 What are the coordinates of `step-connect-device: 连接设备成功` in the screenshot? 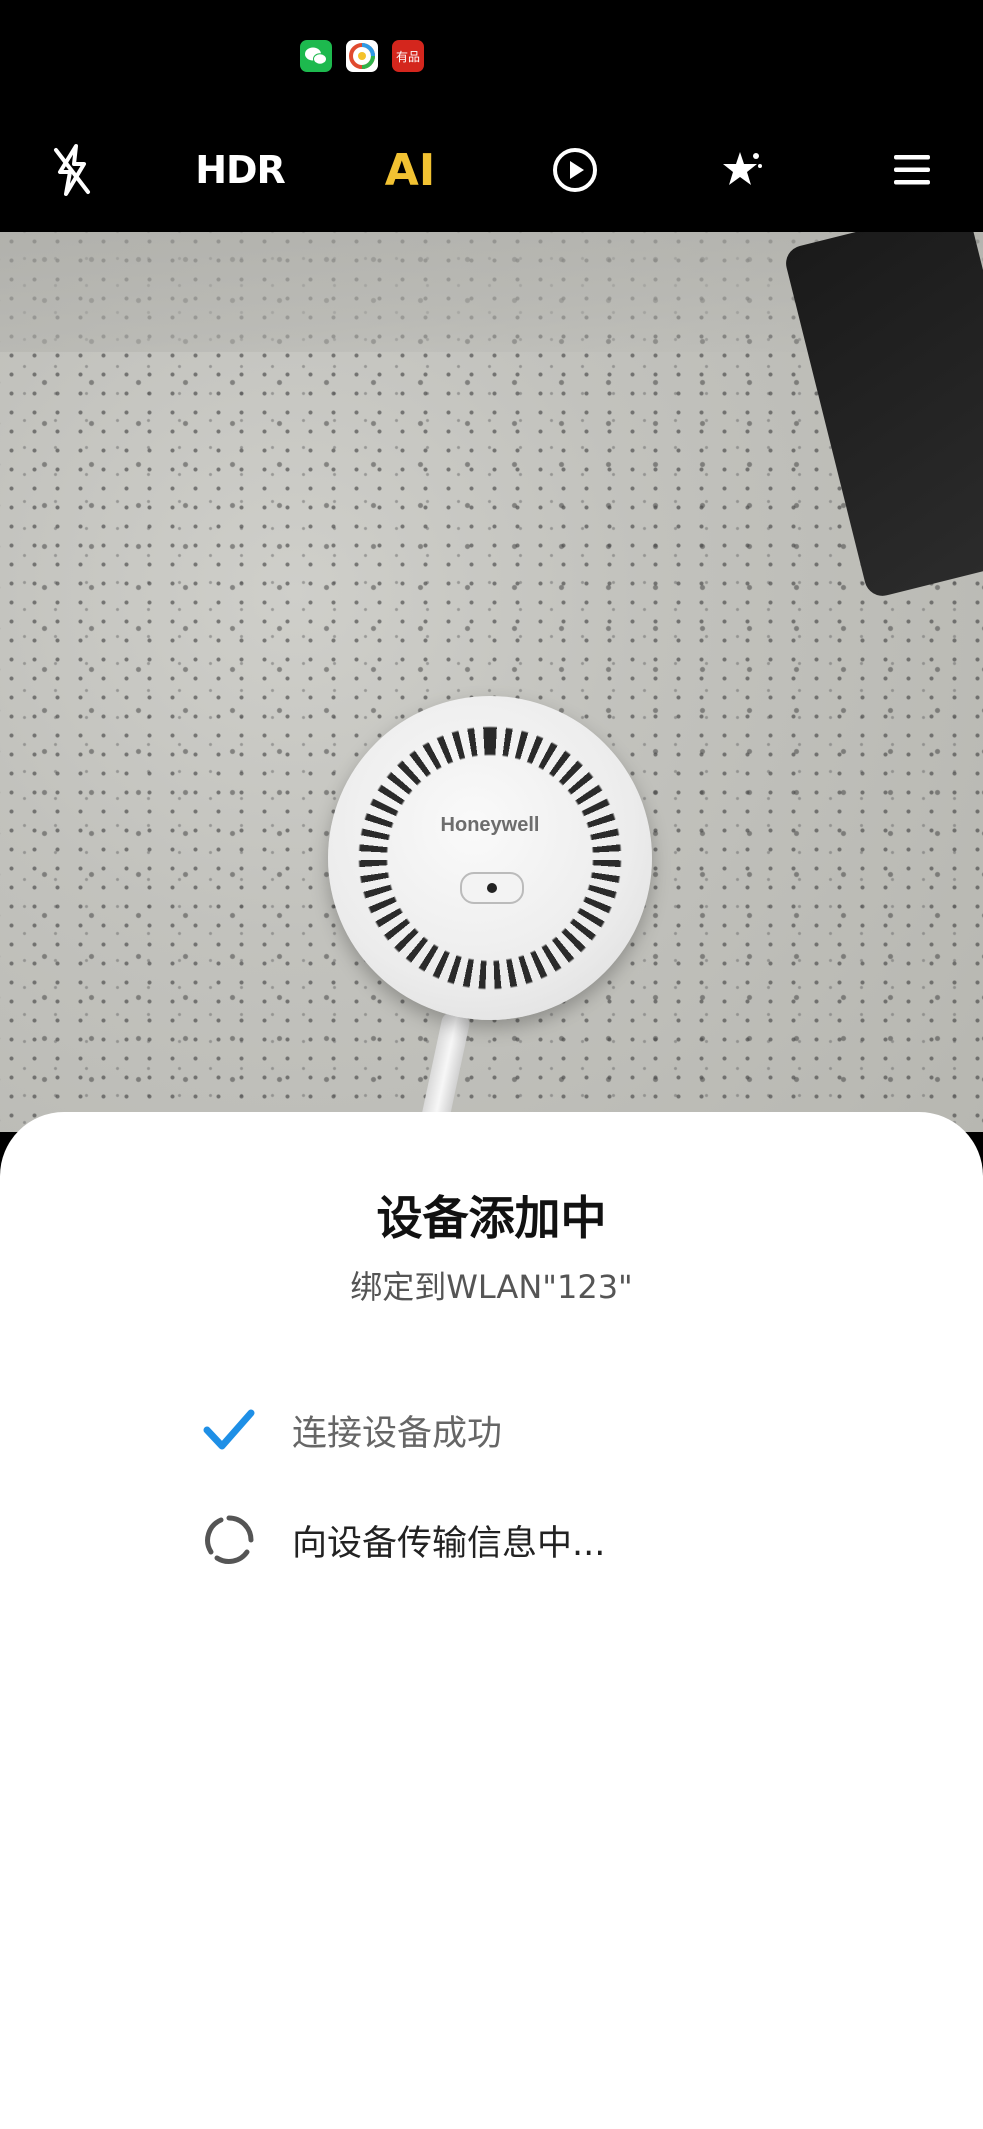 It's located at (351, 1430).